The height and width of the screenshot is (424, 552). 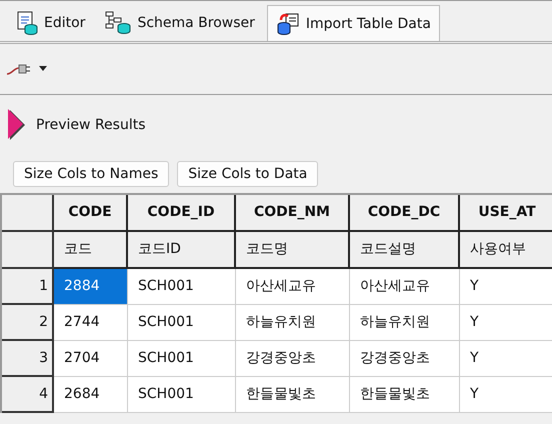 I want to click on row-number: 2, so click(x=28, y=323).